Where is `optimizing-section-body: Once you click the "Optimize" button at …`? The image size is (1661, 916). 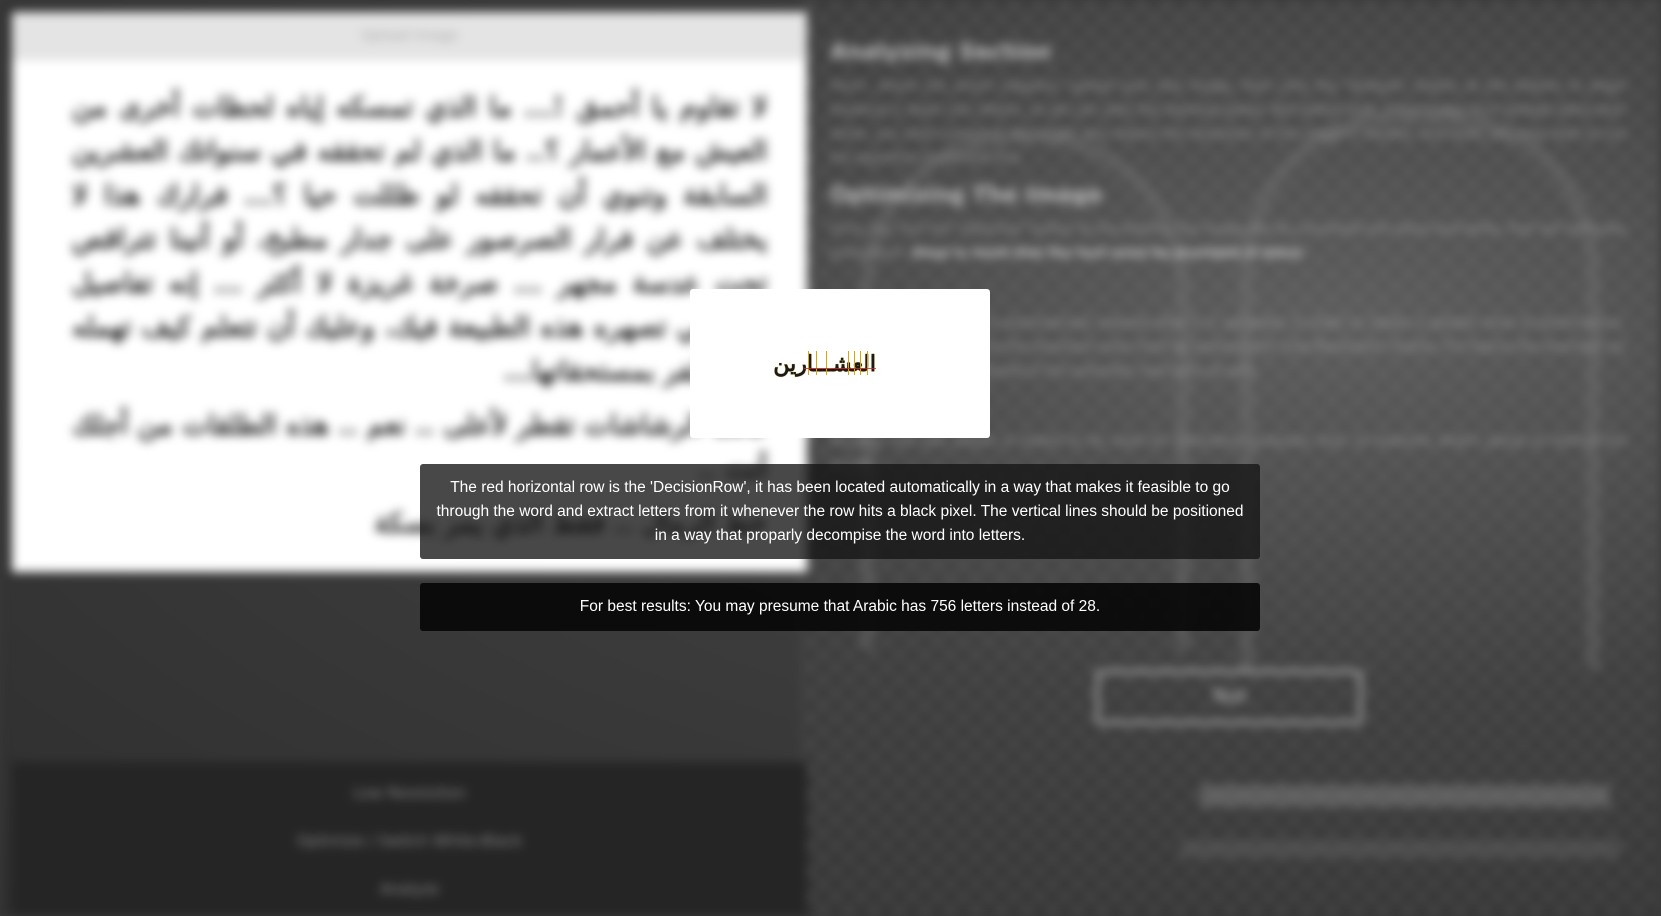 optimizing-section-body: Once you click the "Optimize" button at … is located at coordinates (1228, 242).